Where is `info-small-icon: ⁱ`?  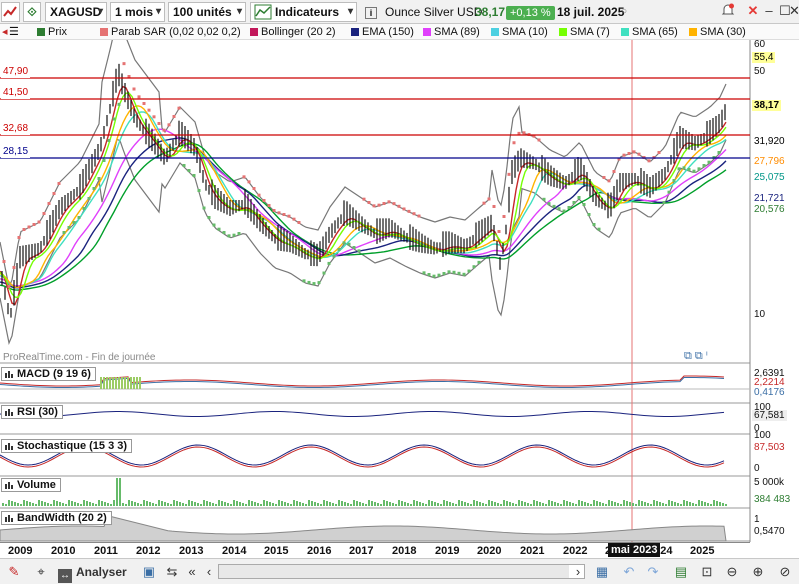 info-small-icon: ⁱ is located at coordinates (707, 356).